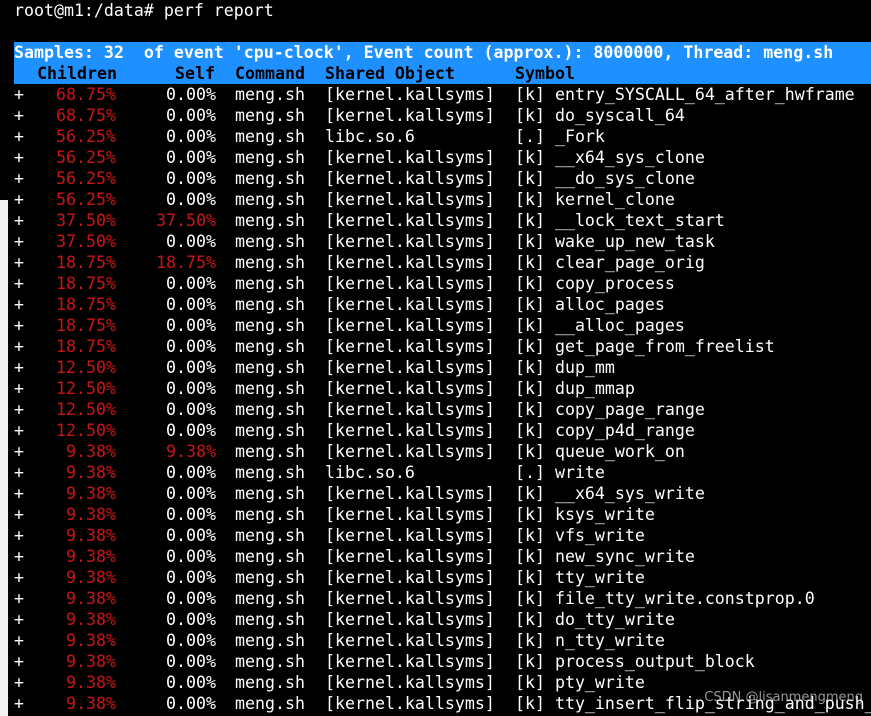 The height and width of the screenshot is (716, 871). What do you see at coordinates (595, 619) in the screenshot?
I see `symbol-name: [k] do_tty_write` at bounding box center [595, 619].